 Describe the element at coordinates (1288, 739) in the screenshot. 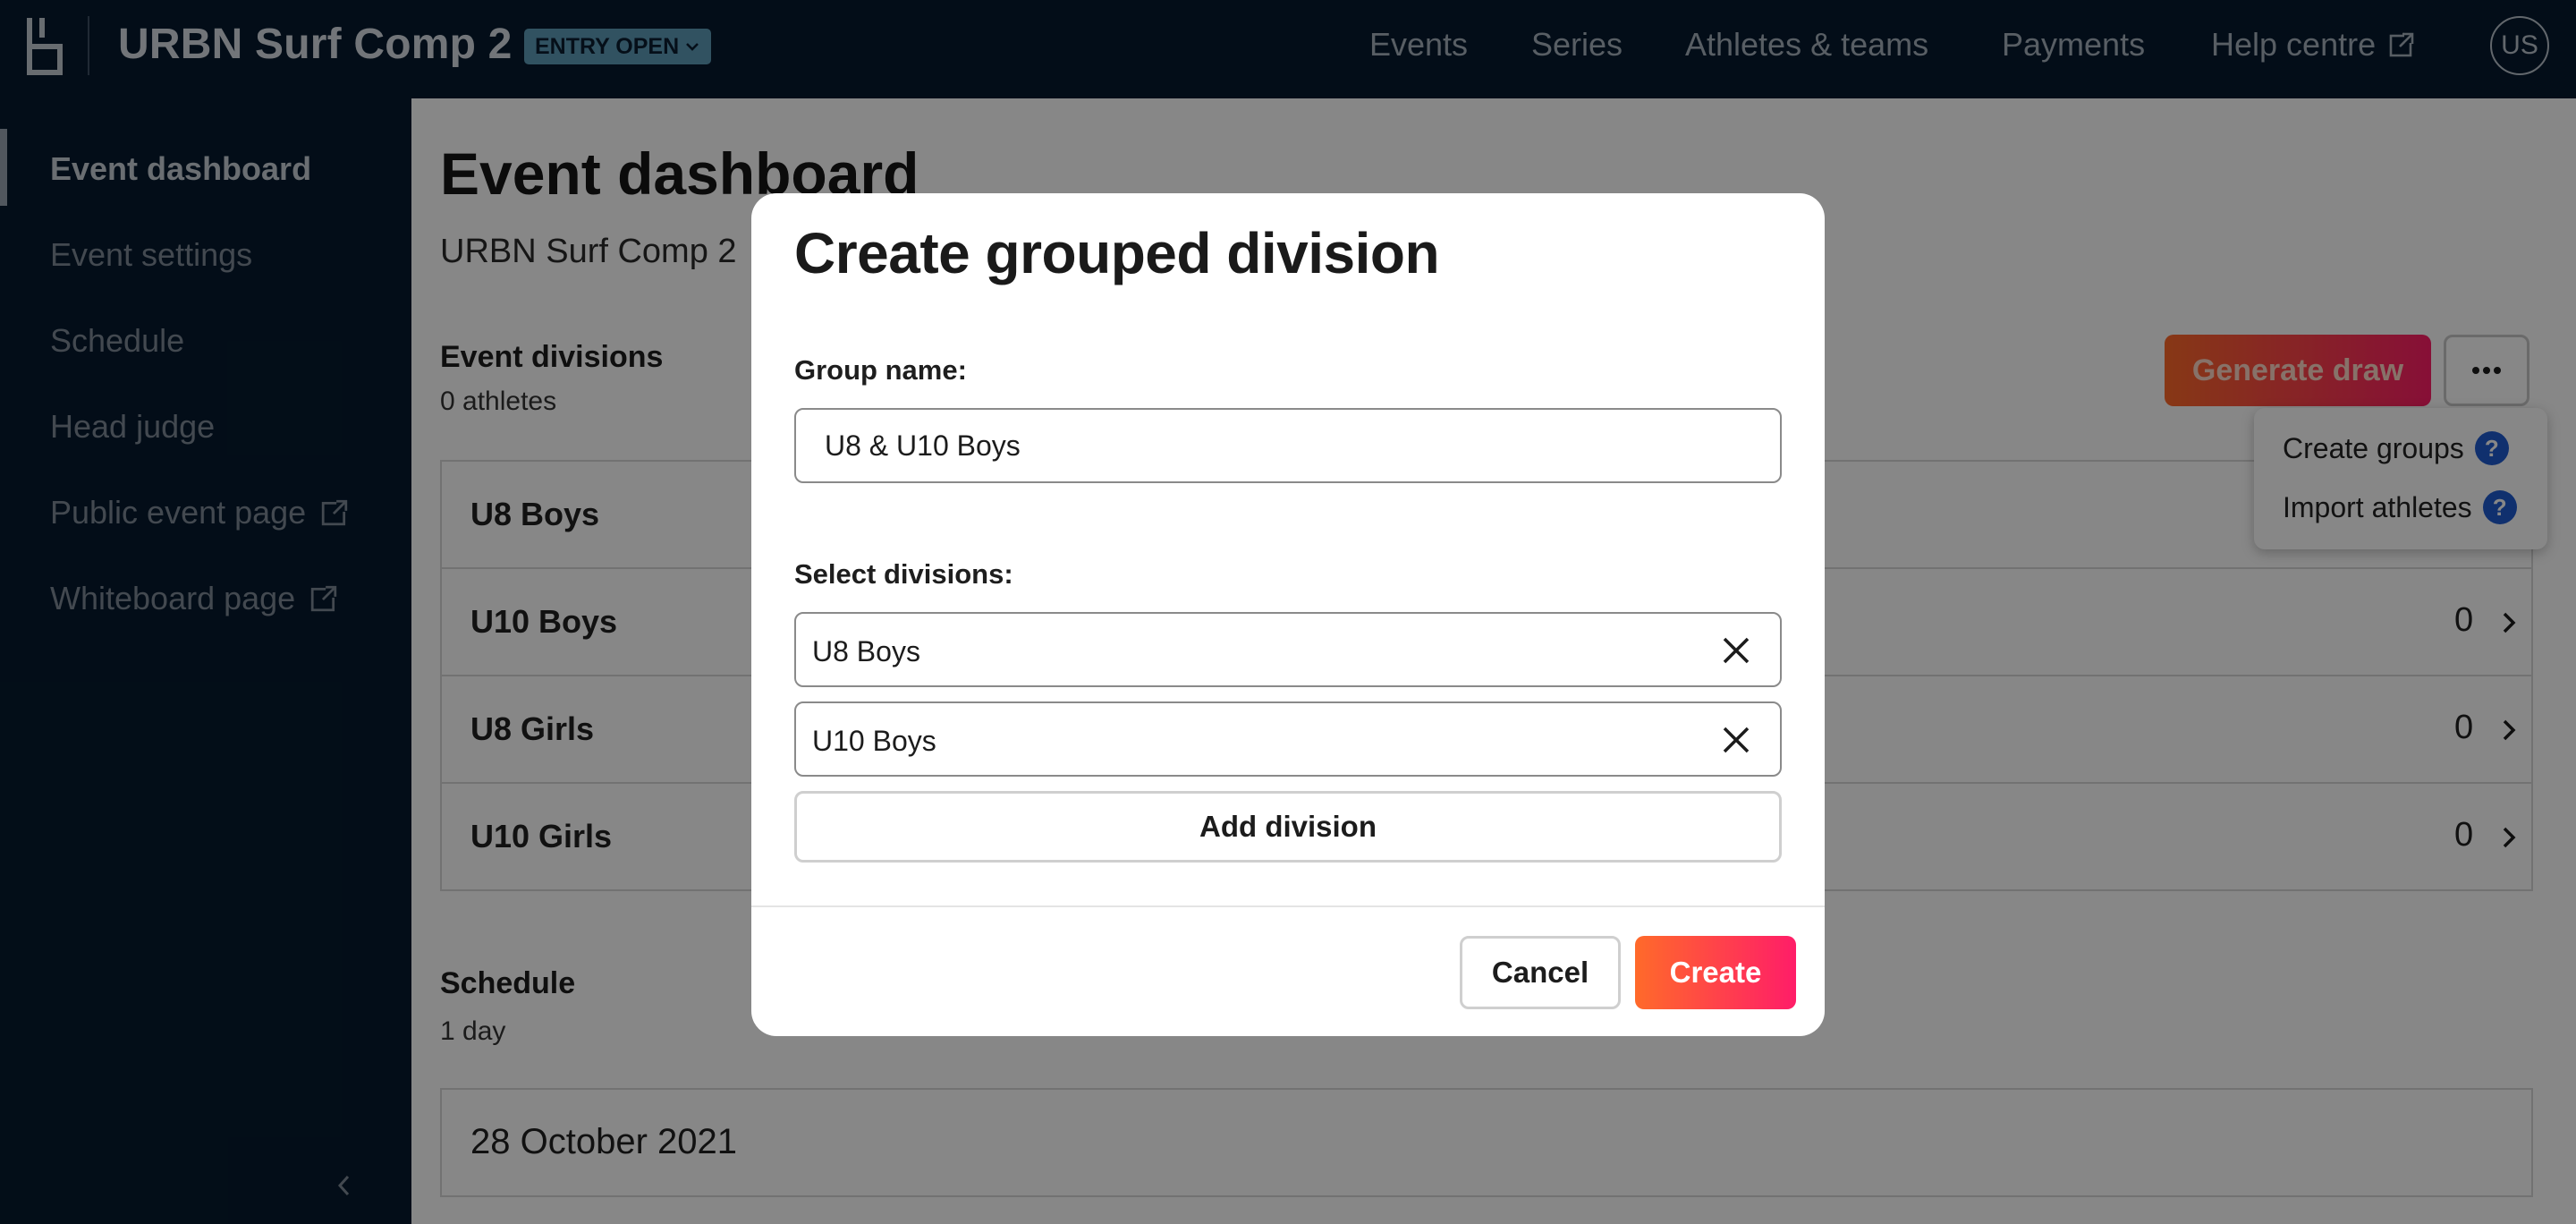

I see `selected-division-chip: U10 Boys` at that location.